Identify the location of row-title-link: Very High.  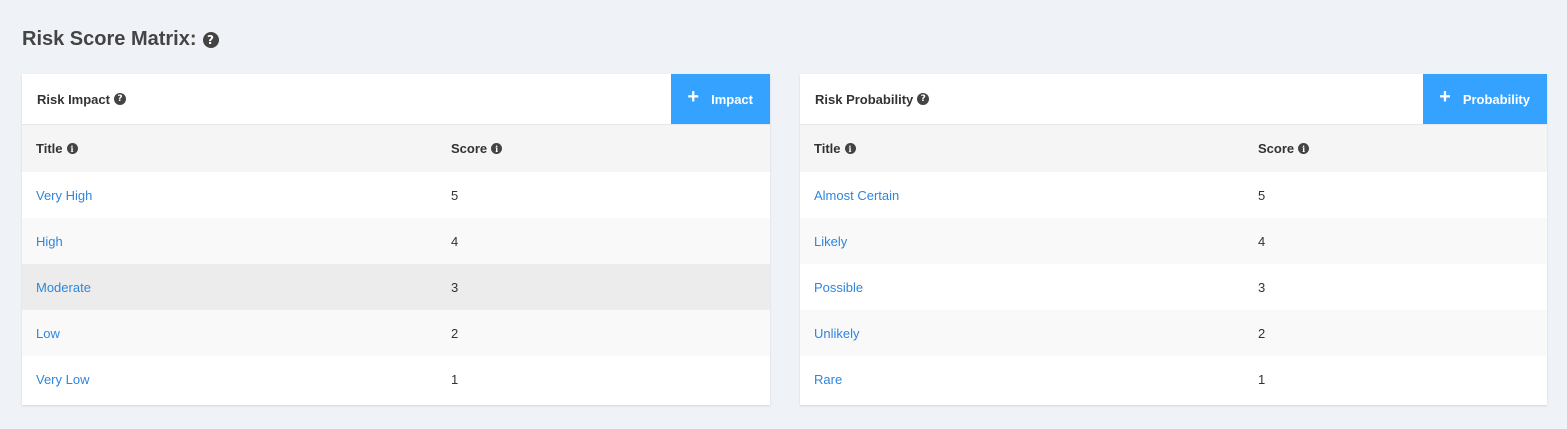
(236, 195).